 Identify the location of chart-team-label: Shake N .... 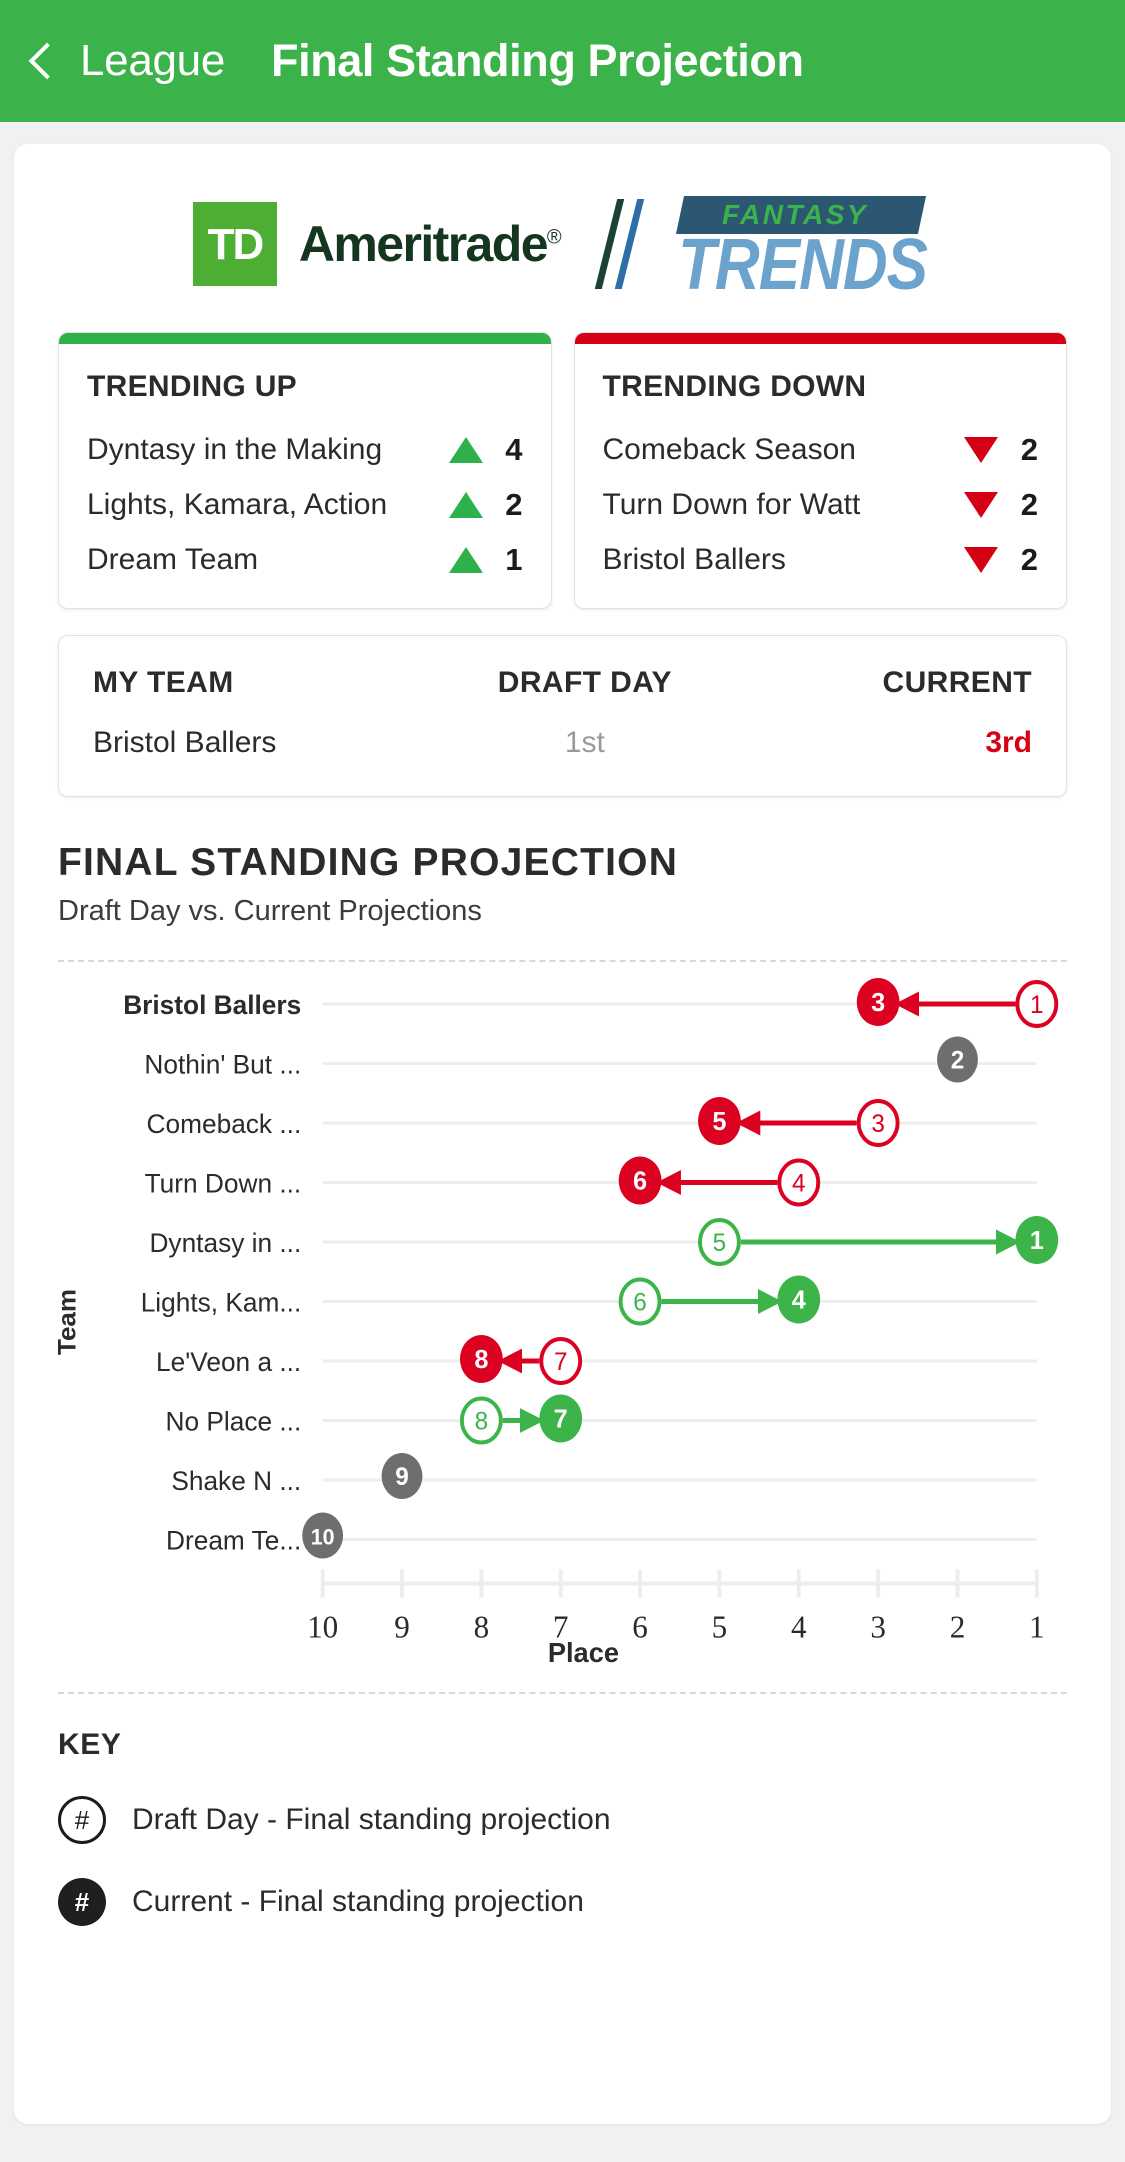
(236, 1481).